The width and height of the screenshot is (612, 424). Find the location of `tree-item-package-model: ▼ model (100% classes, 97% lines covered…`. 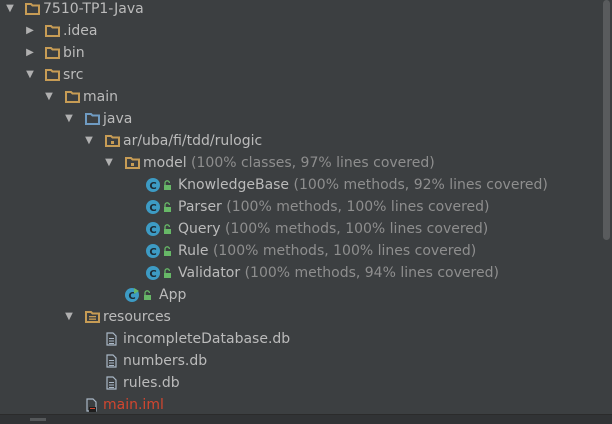

tree-item-package-model: ▼ model (100% classes, 97% lines covered… is located at coordinates (301, 163).